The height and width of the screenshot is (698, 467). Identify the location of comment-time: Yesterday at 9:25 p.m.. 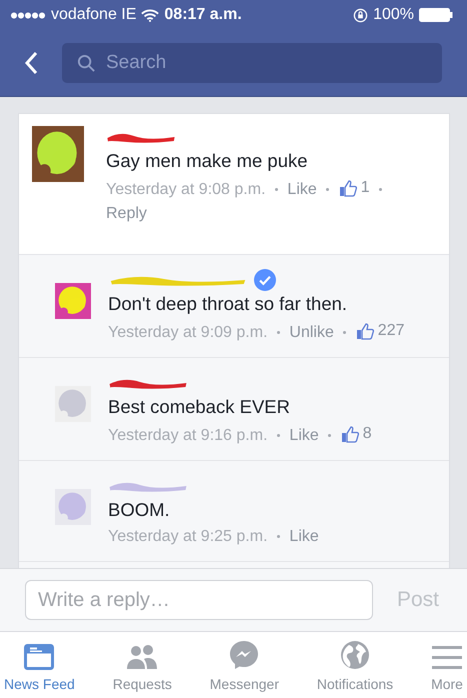
(188, 536).